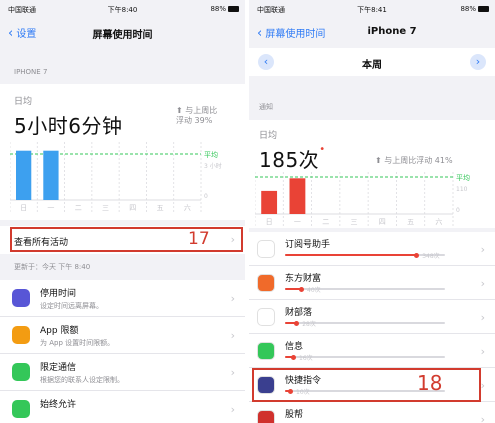 Image resolution: width=495 pixels, height=423 pixels. Describe the element at coordinates (372, 283) in the screenshot. I see `app-notification-row: 东方财富 40次 ›` at that location.